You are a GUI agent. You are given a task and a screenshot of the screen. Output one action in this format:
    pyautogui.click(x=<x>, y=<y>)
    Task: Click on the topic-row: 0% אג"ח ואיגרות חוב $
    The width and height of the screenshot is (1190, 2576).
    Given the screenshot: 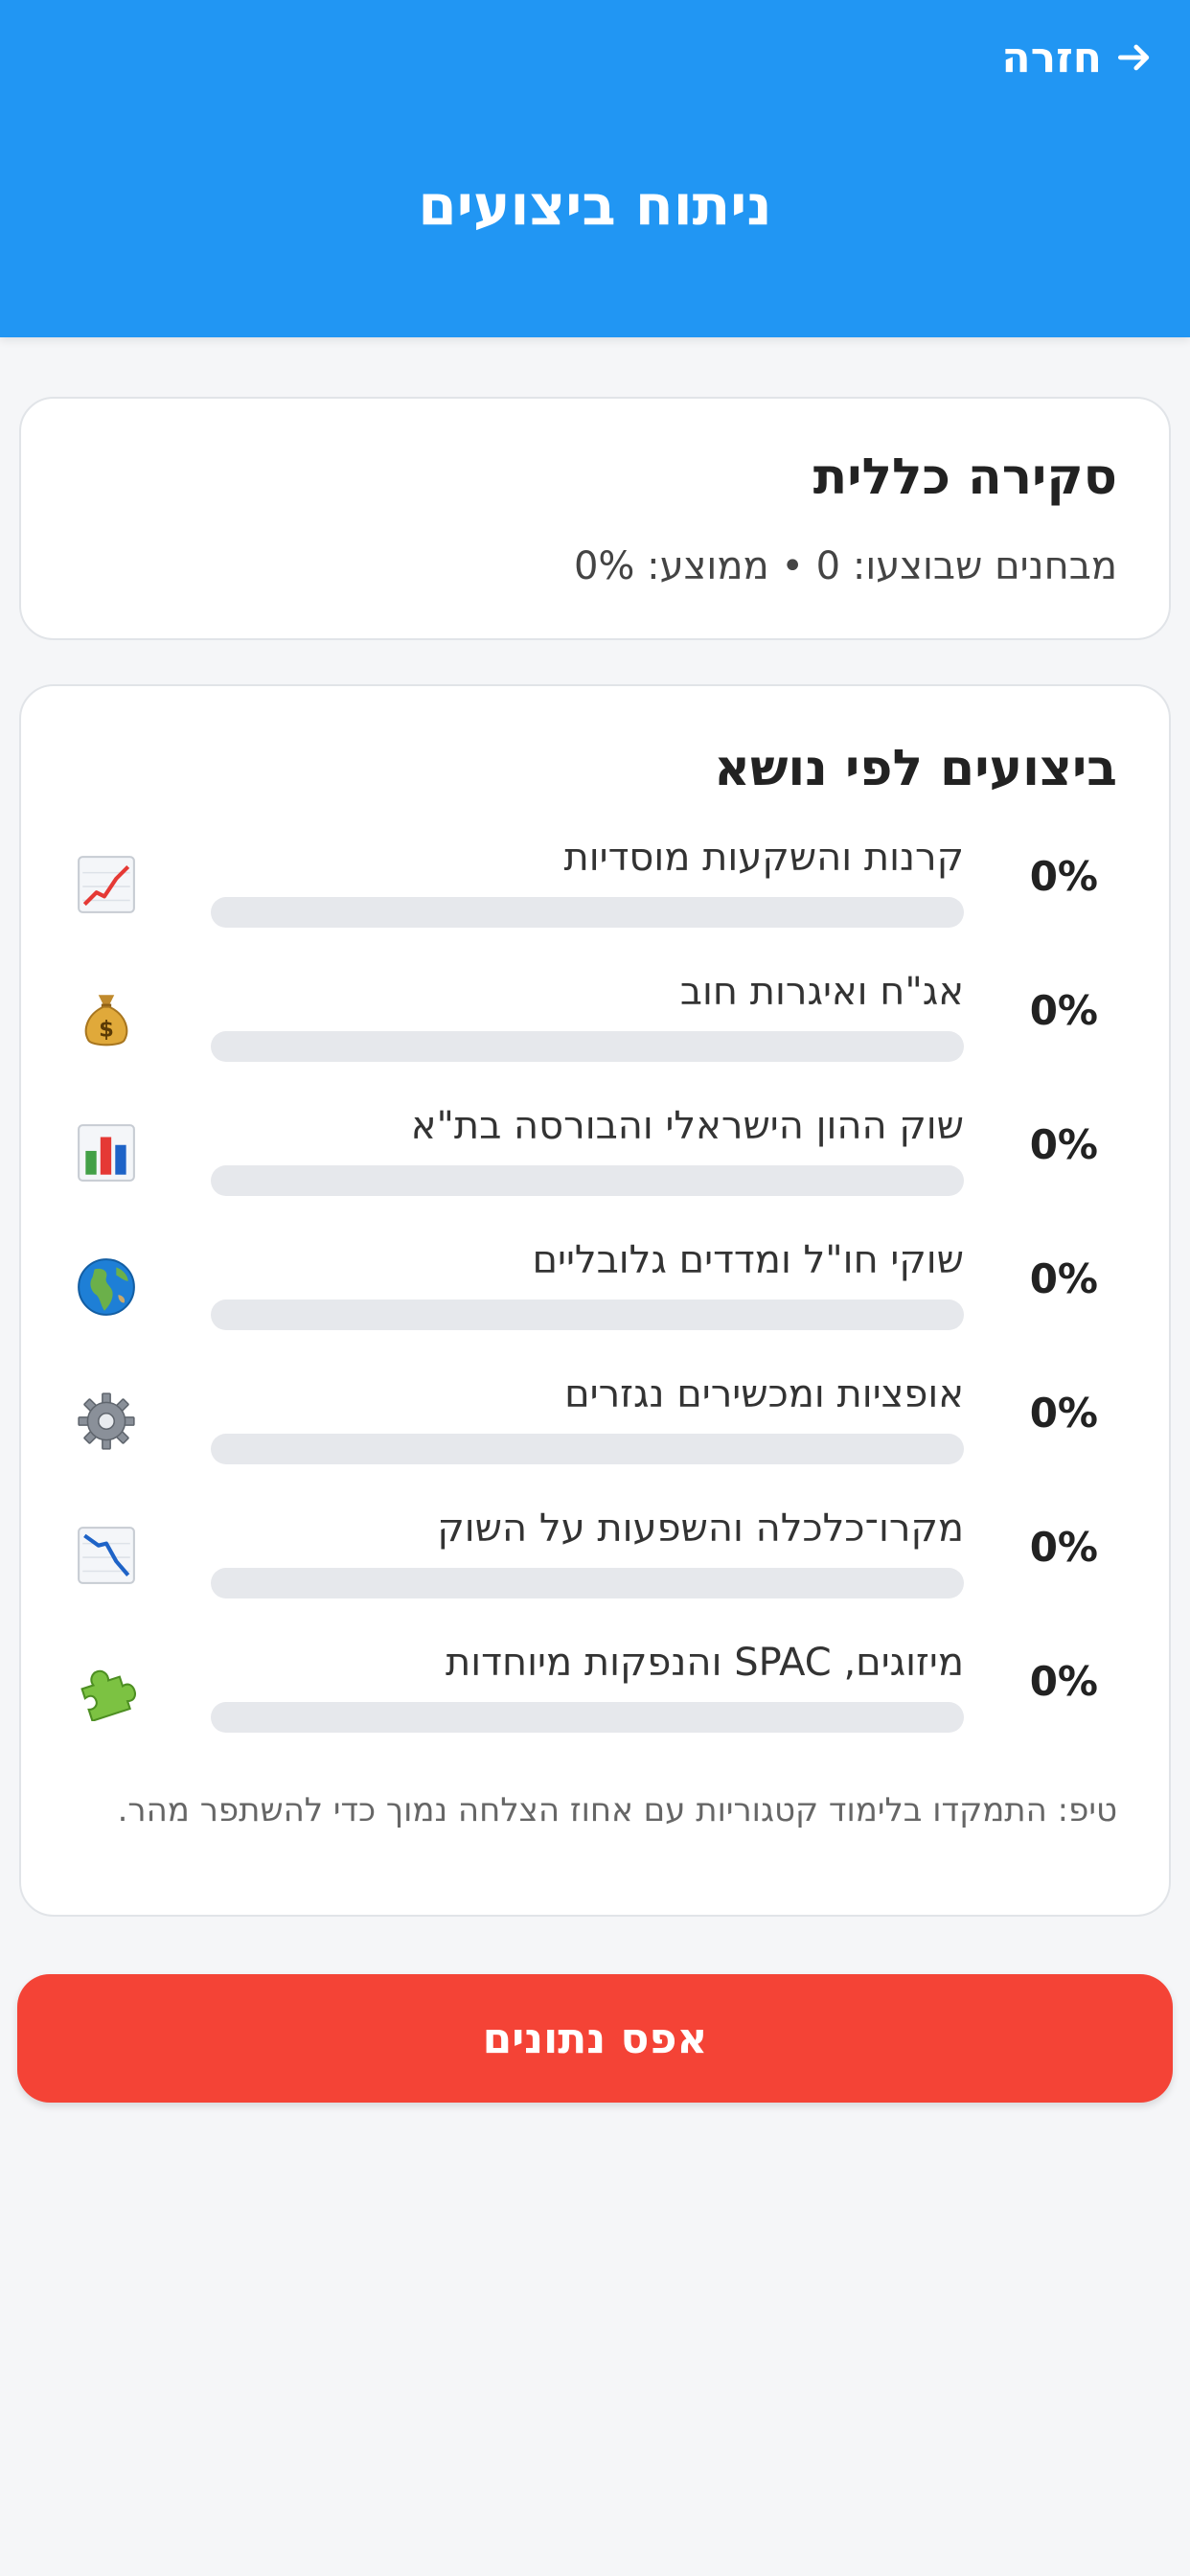 What is the action you would take?
    pyautogui.click(x=597, y=1027)
    